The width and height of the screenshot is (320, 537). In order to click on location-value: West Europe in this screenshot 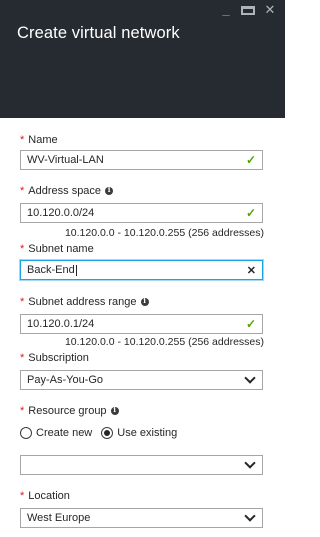, I will do `click(59, 518)`.